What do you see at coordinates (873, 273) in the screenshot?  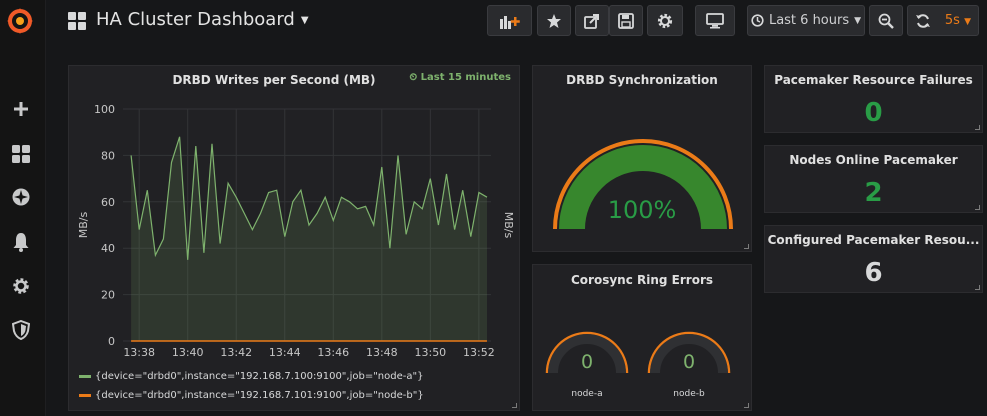 I see `stat-value: 6` at bounding box center [873, 273].